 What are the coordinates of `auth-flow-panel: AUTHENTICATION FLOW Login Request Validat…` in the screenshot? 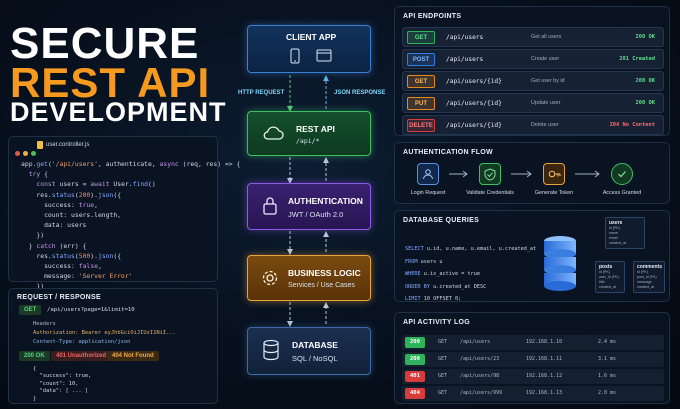 It's located at (532, 173).